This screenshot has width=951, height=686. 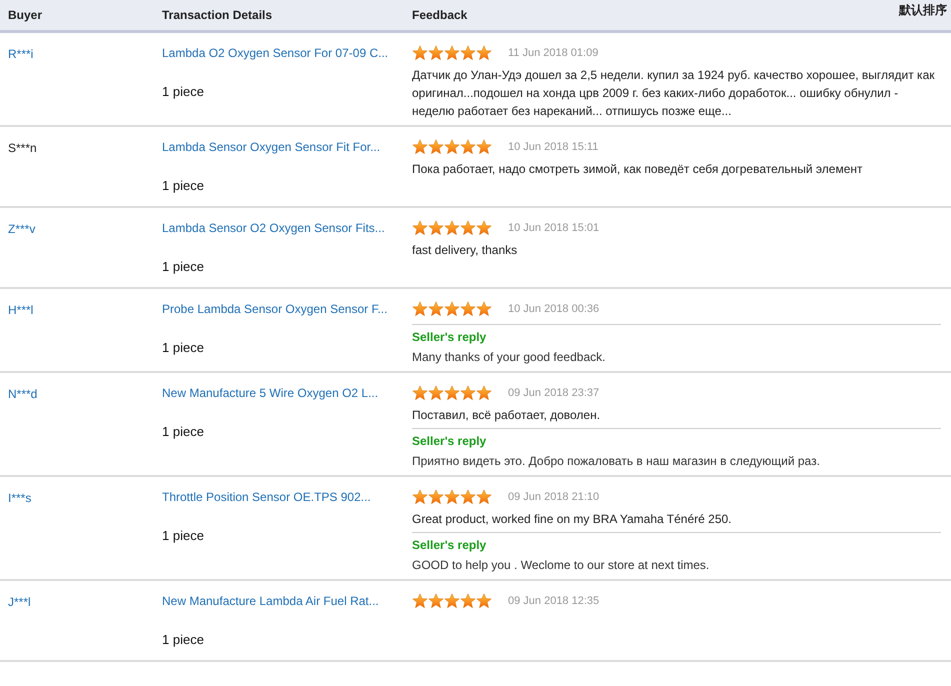 I want to click on column-header: Buyer, so click(x=25, y=15).